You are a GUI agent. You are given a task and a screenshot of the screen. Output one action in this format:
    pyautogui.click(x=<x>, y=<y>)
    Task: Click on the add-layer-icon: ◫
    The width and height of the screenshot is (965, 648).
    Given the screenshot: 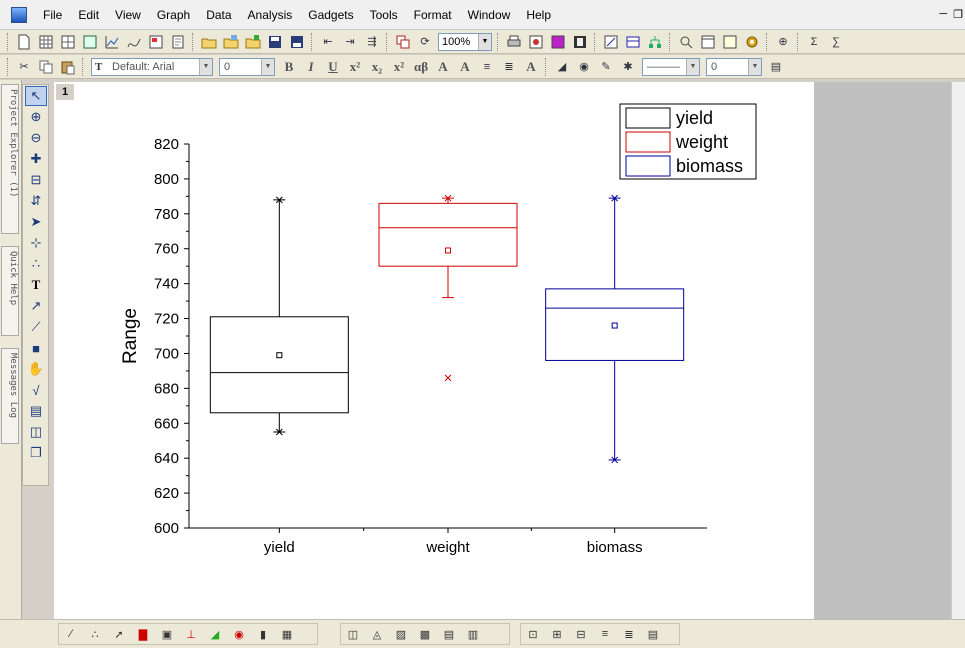 What is the action you would take?
    pyautogui.click(x=36, y=432)
    